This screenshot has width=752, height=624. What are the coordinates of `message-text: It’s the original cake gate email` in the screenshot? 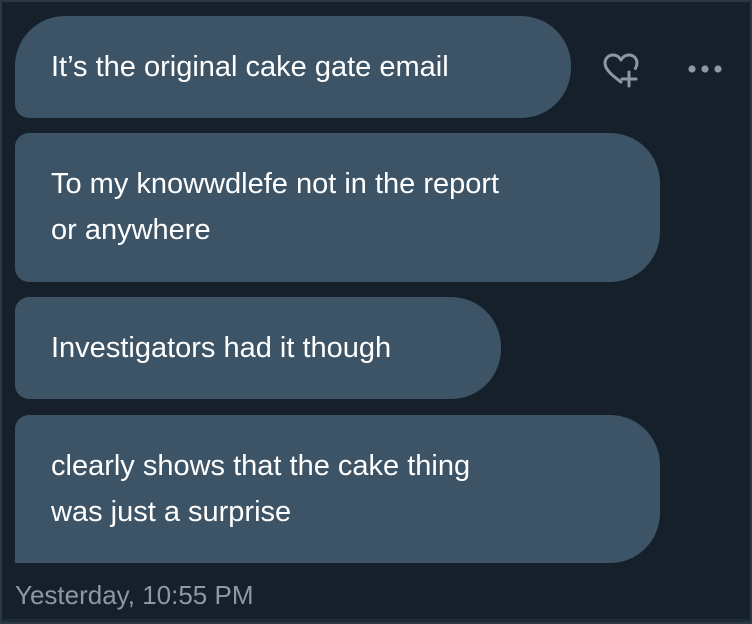 It's located at (250, 67).